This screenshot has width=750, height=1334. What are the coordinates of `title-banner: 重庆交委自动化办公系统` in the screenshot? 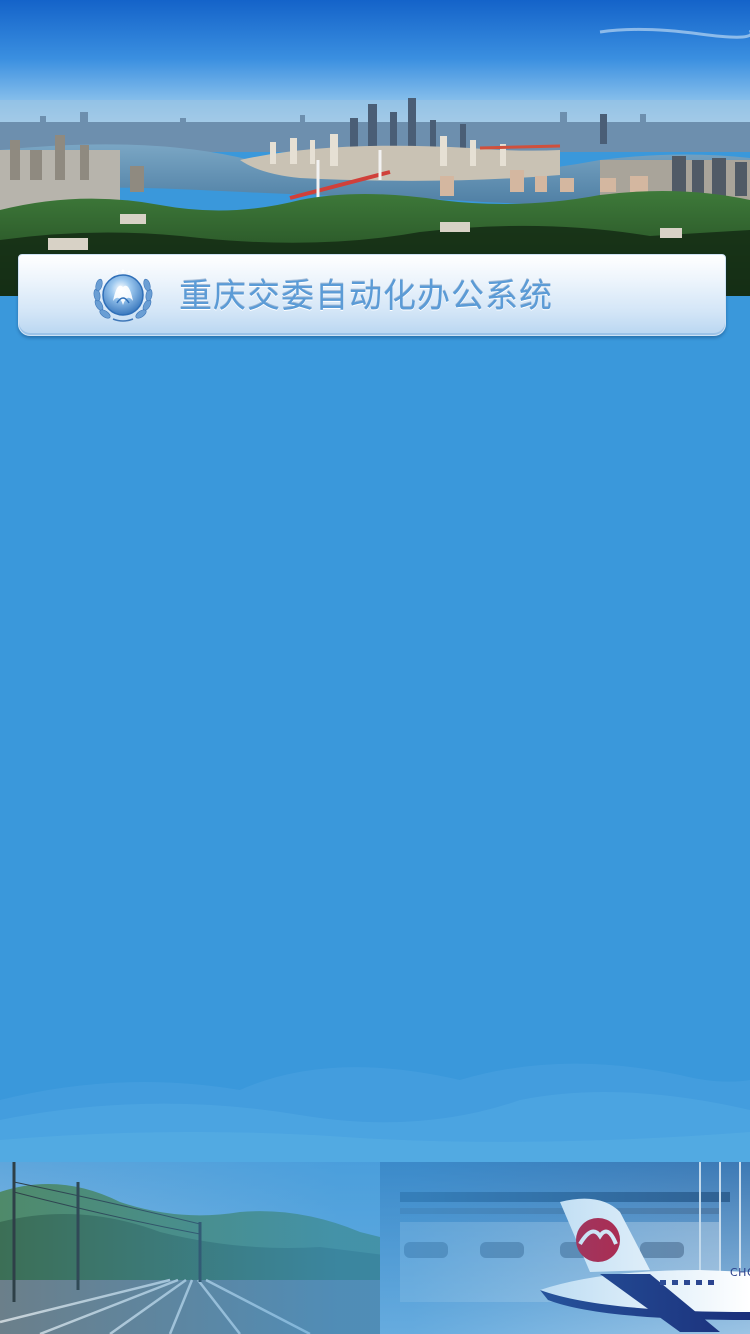 It's located at (372, 295).